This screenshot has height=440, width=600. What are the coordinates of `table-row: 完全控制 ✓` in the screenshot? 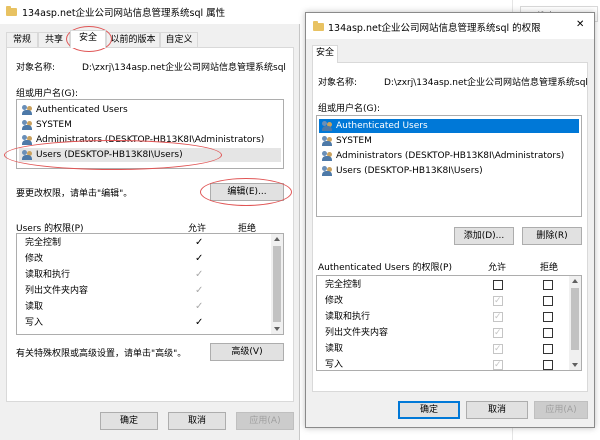 It's located at (144, 243).